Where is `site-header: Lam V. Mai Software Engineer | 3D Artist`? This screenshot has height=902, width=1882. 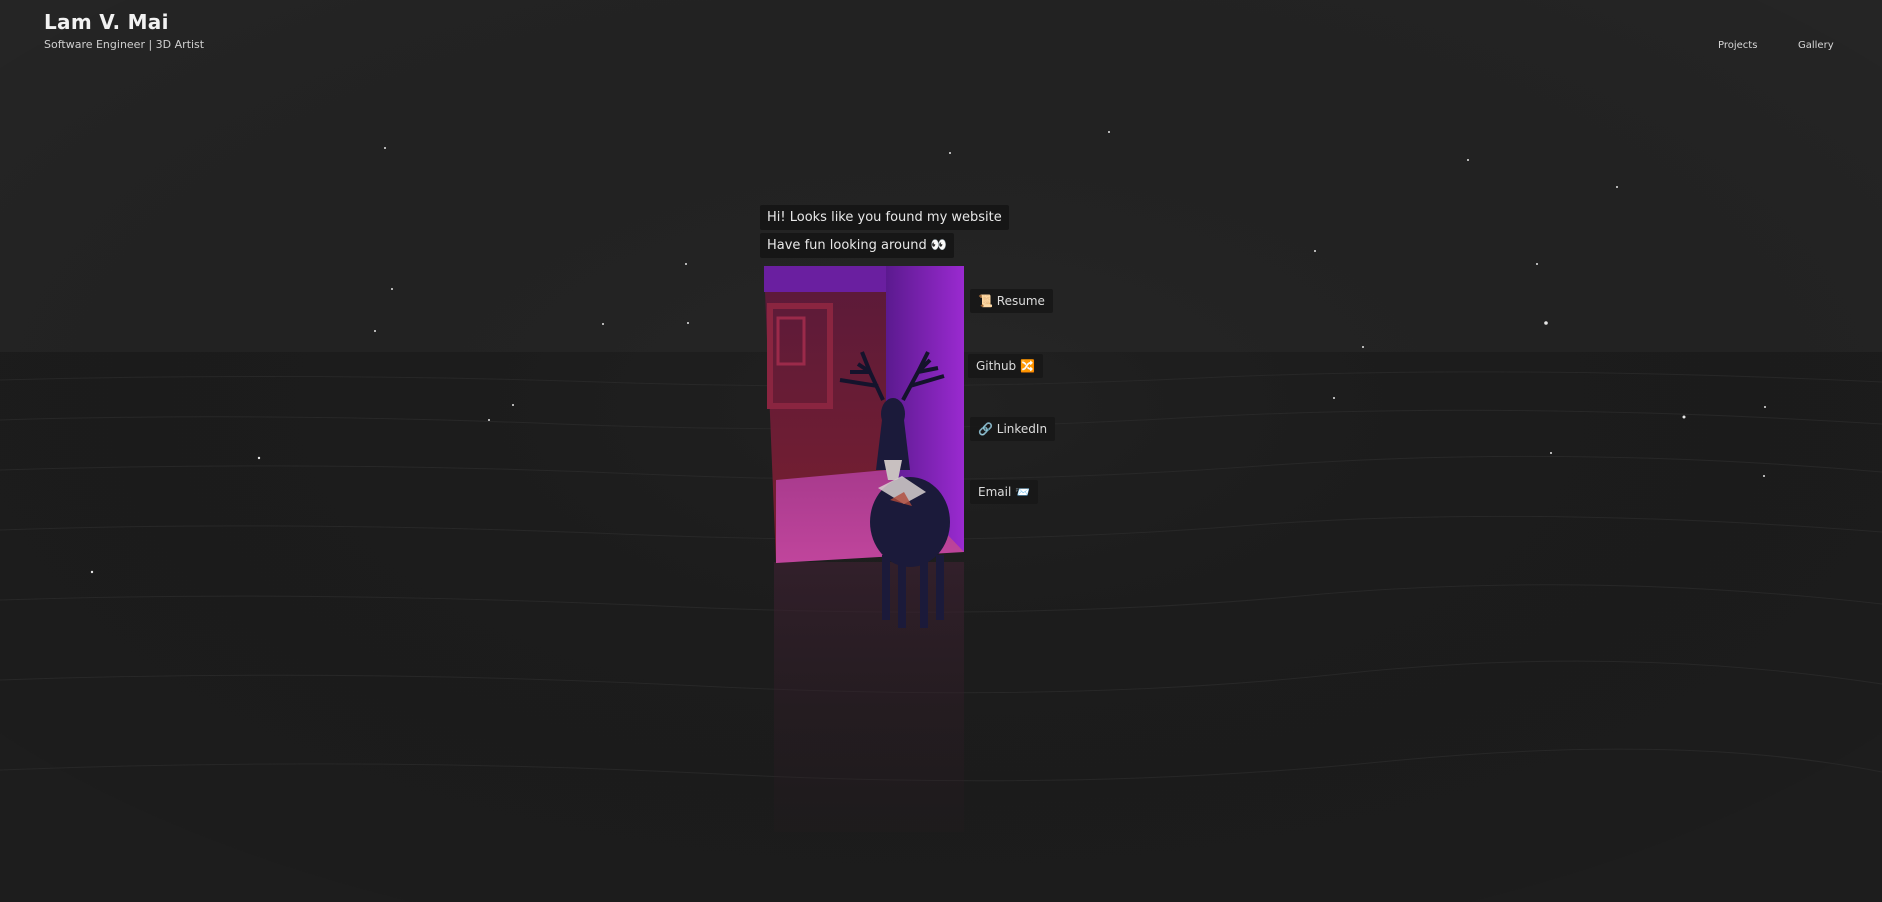 site-header: Lam V. Mai Software Engineer | 3D Artist is located at coordinates (124, 30).